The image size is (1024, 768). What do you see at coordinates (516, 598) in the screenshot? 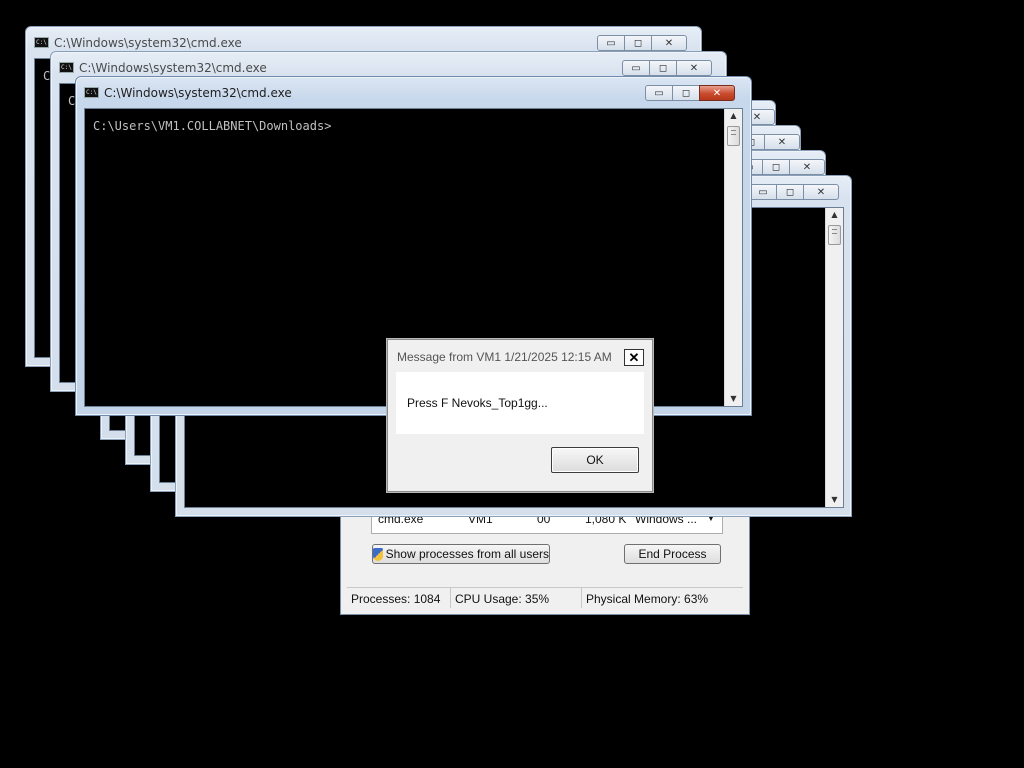
I see `status-cpu-usage: CPU Usage: 35%` at bounding box center [516, 598].